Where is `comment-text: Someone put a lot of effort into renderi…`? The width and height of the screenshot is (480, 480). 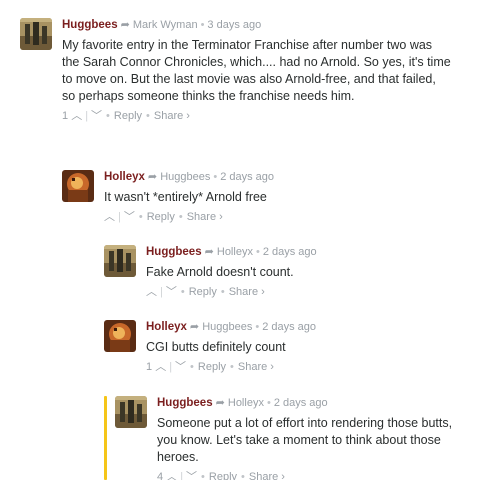 comment-text: Someone put a lot of effort into renderi… is located at coordinates (305, 440).